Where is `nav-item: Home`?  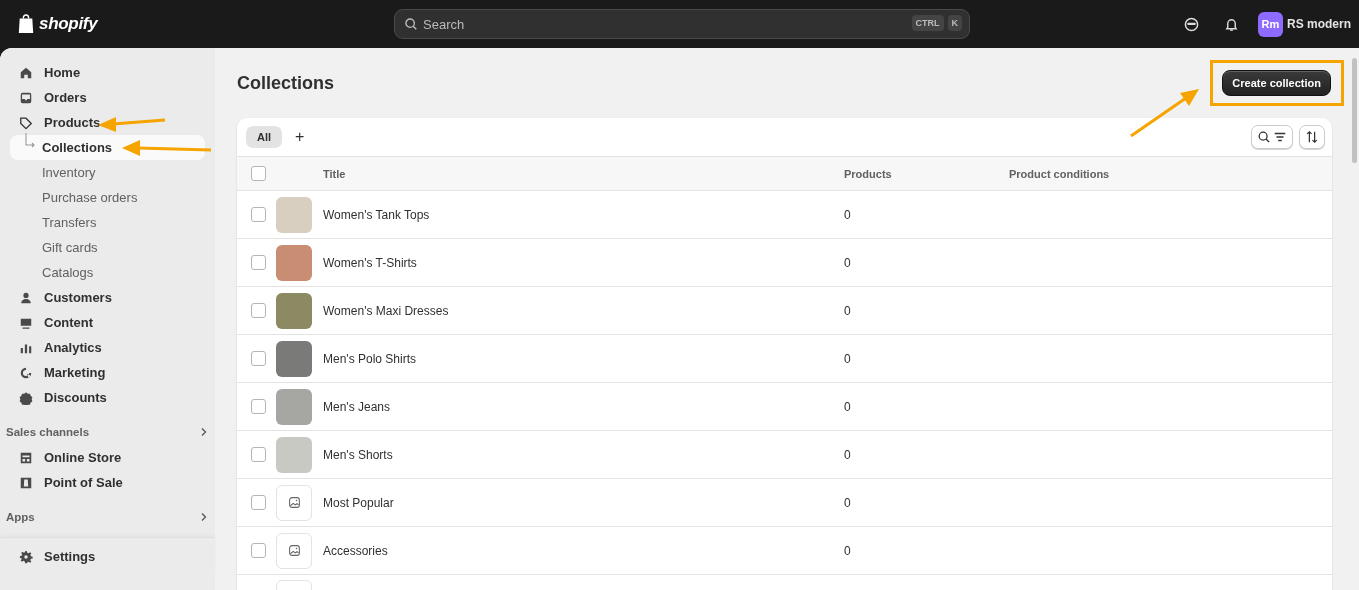
nav-item: Home is located at coordinates (107, 72).